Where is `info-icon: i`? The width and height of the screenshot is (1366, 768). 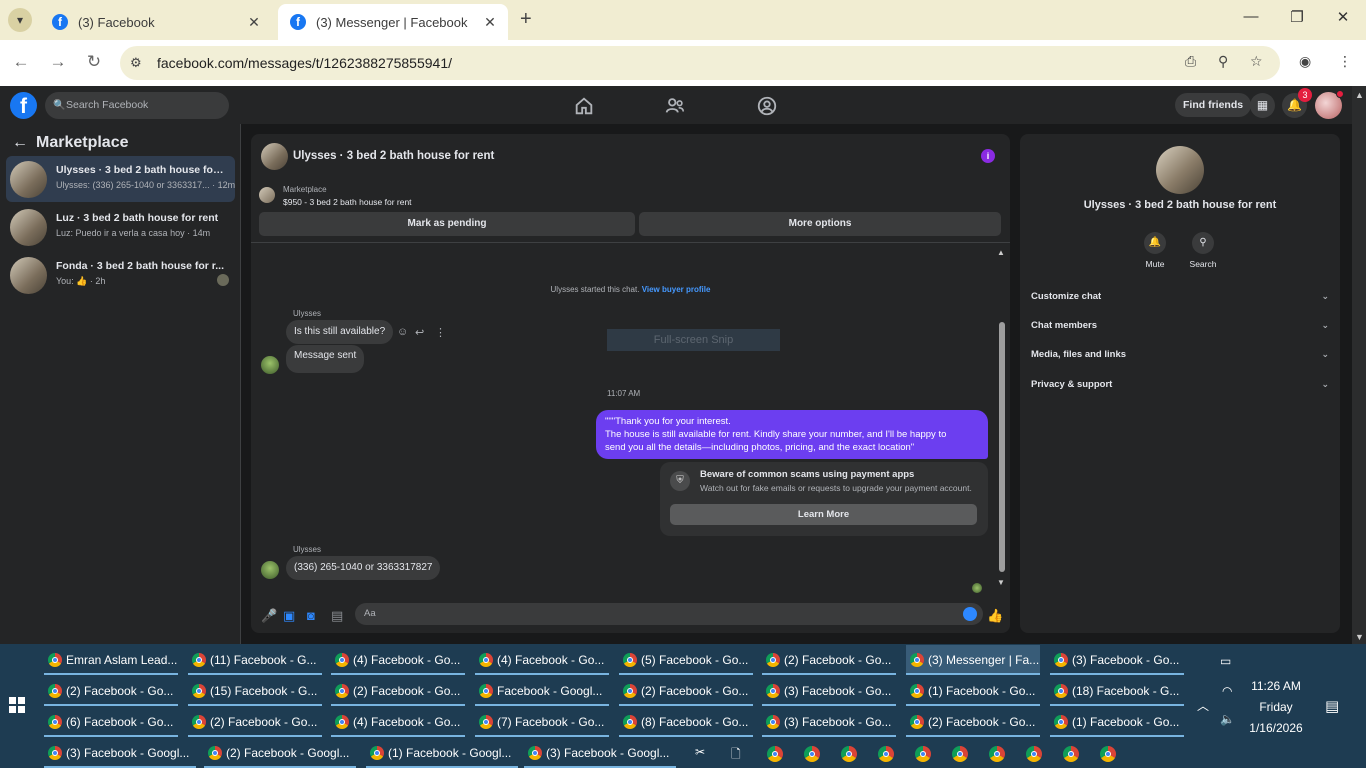 info-icon: i is located at coordinates (988, 156).